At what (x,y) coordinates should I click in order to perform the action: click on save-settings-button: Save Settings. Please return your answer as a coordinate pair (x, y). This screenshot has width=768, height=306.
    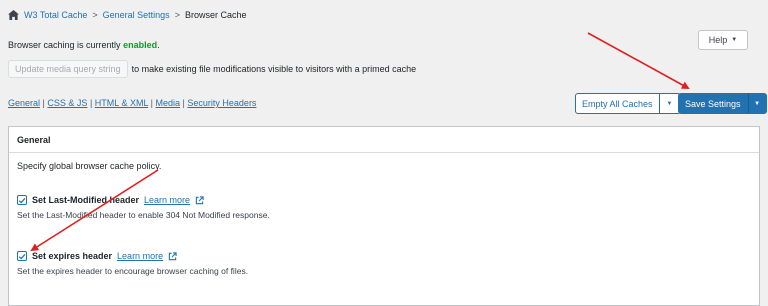
    Looking at the image, I should click on (713, 103).